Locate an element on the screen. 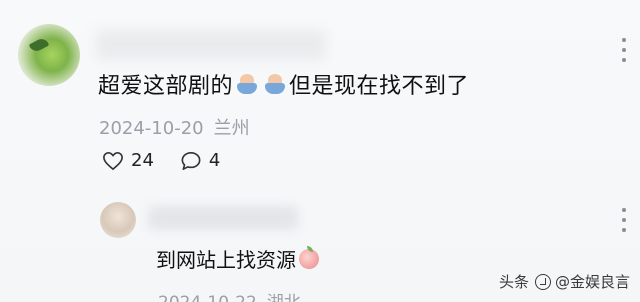 Image resolution: width=640 pixels, height=302 pixels. reply-location: 湖北 is located at coordinates (284, 297).